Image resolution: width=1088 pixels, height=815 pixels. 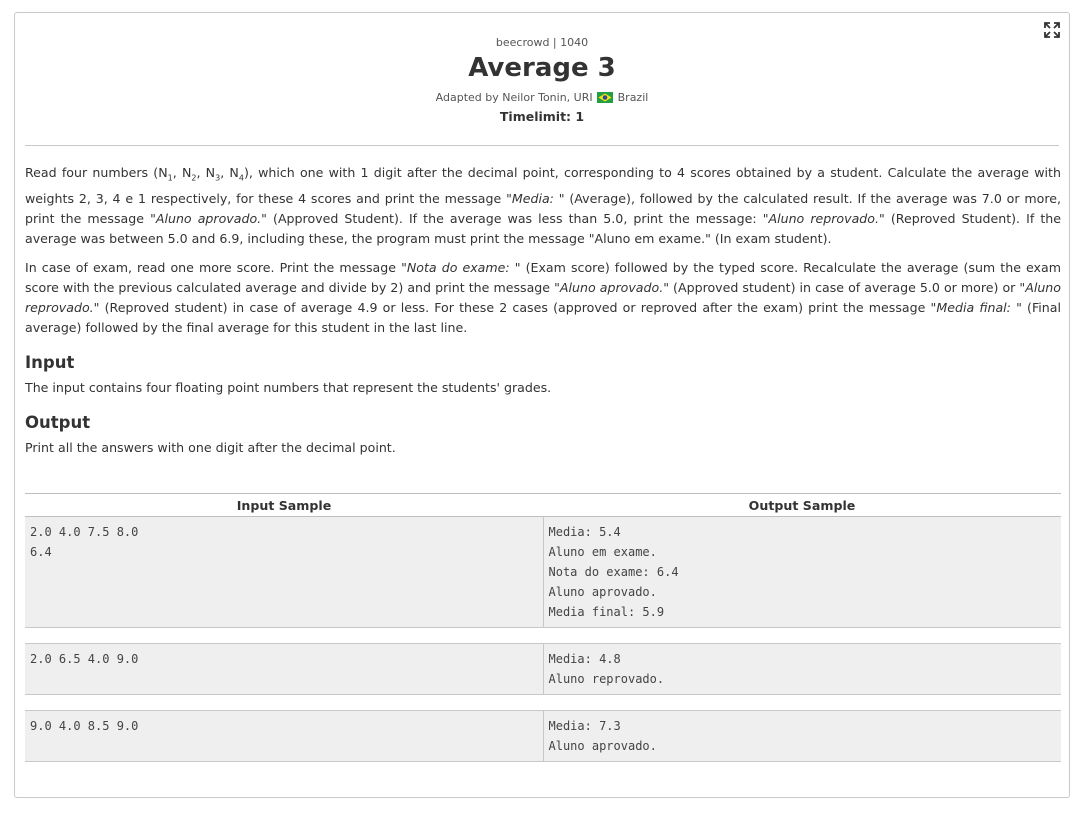 What do you see at coordinates (284, 669) in the screenshot?
I see `input-sample-cell: 2.0 6.5 4.0 9.0` at bounding box center [284, 669].